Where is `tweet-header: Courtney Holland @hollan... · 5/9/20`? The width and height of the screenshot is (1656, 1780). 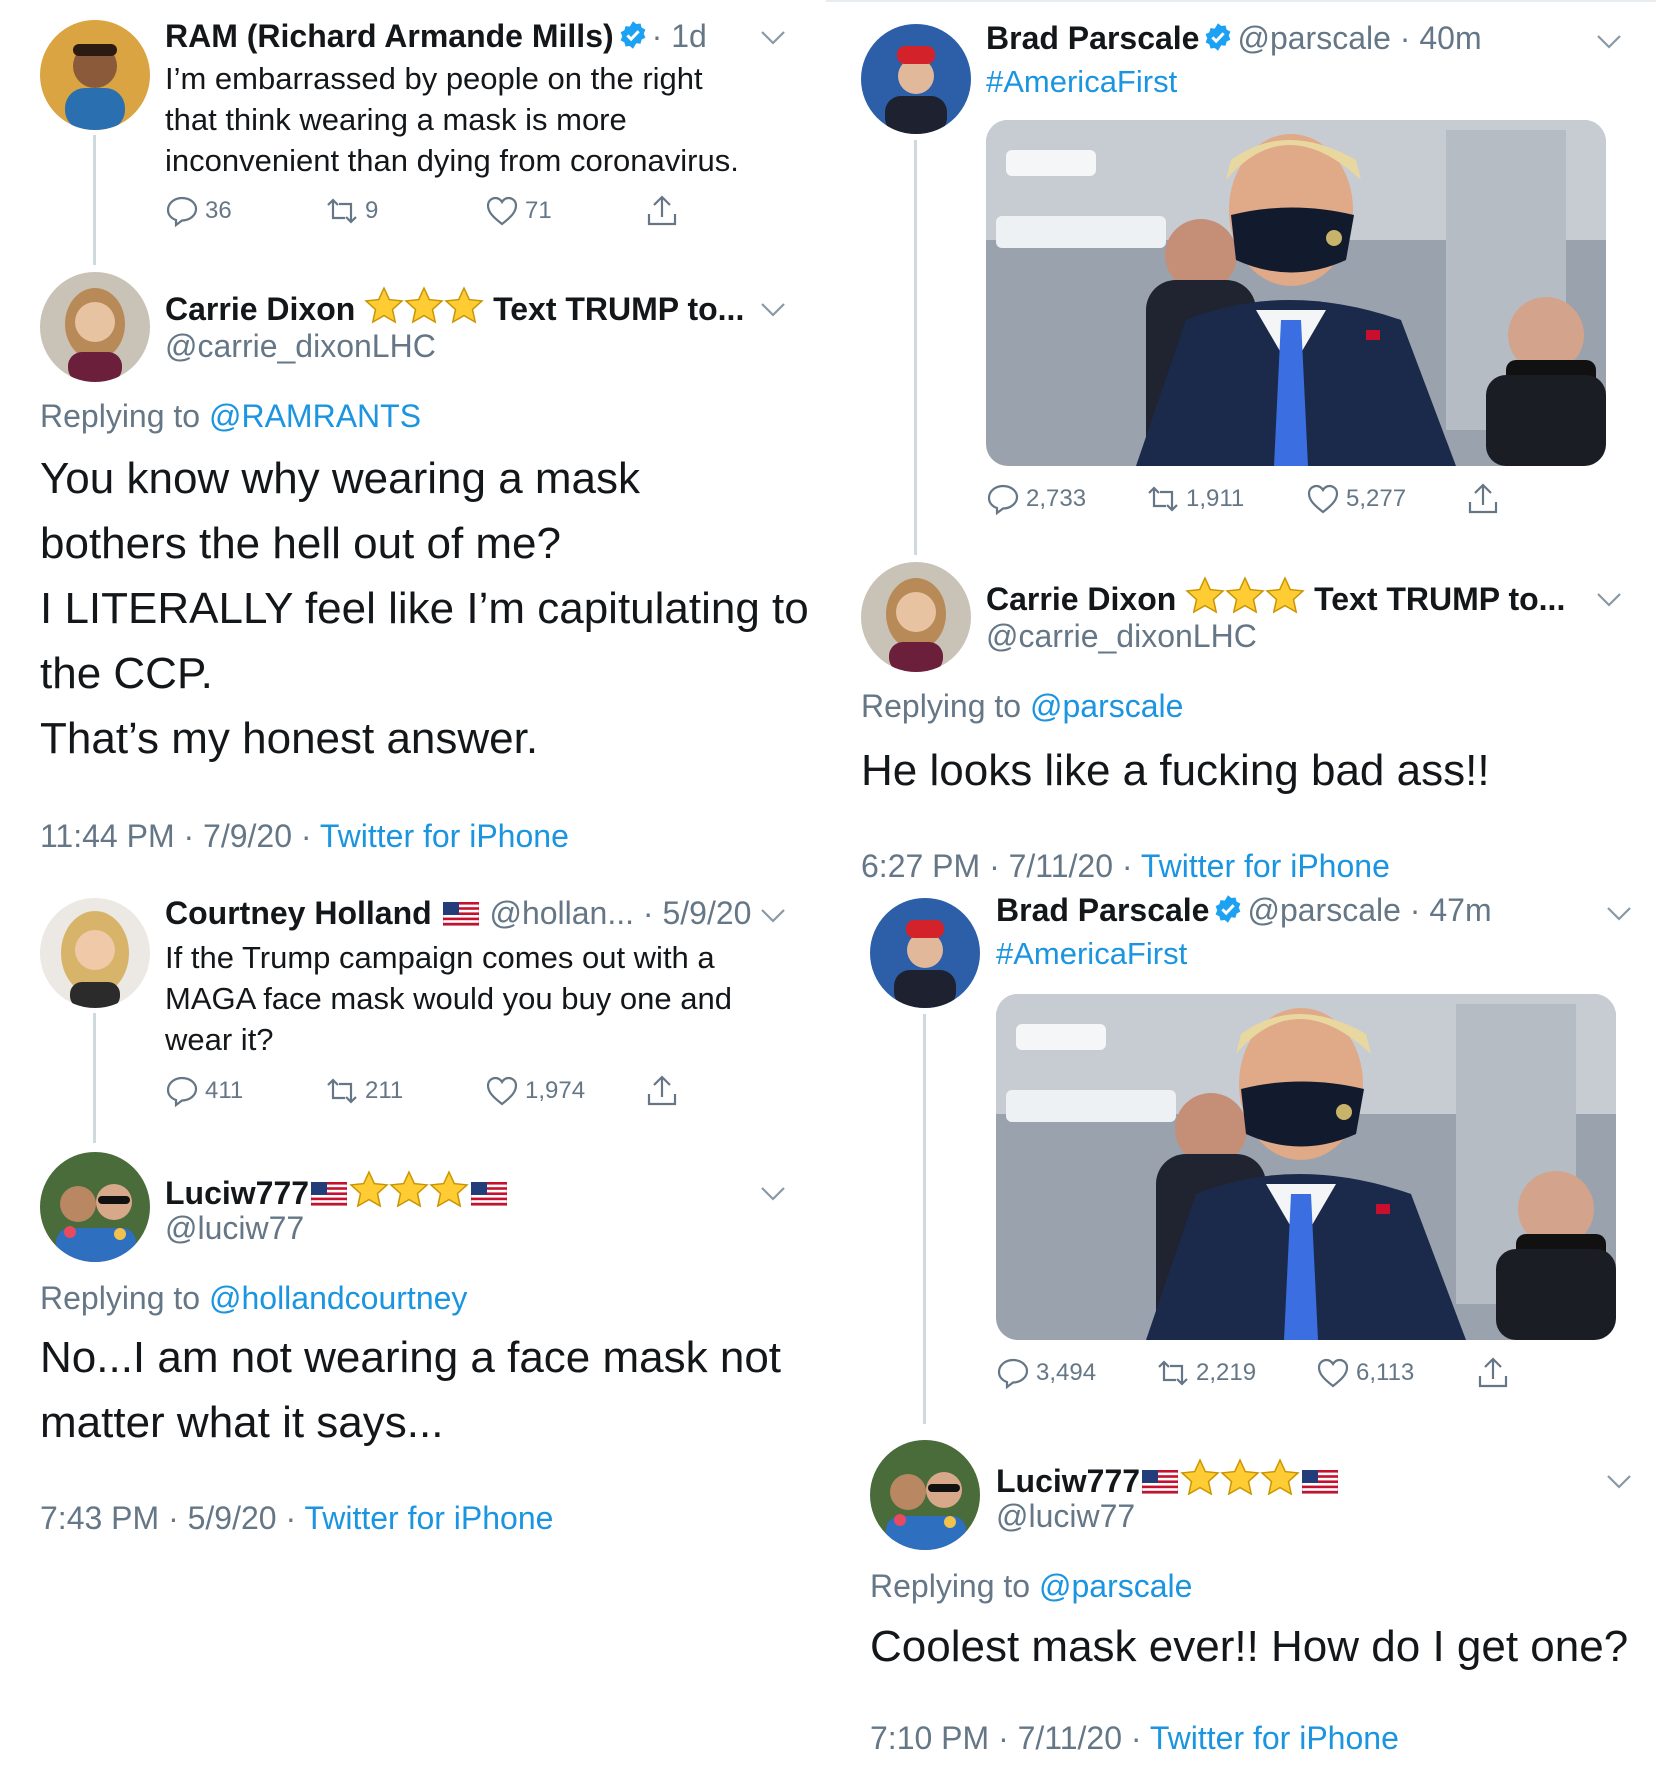
tweet-header: Courtney Holland @hollan... · 5/9/20 is located at coordinates (458, 913).